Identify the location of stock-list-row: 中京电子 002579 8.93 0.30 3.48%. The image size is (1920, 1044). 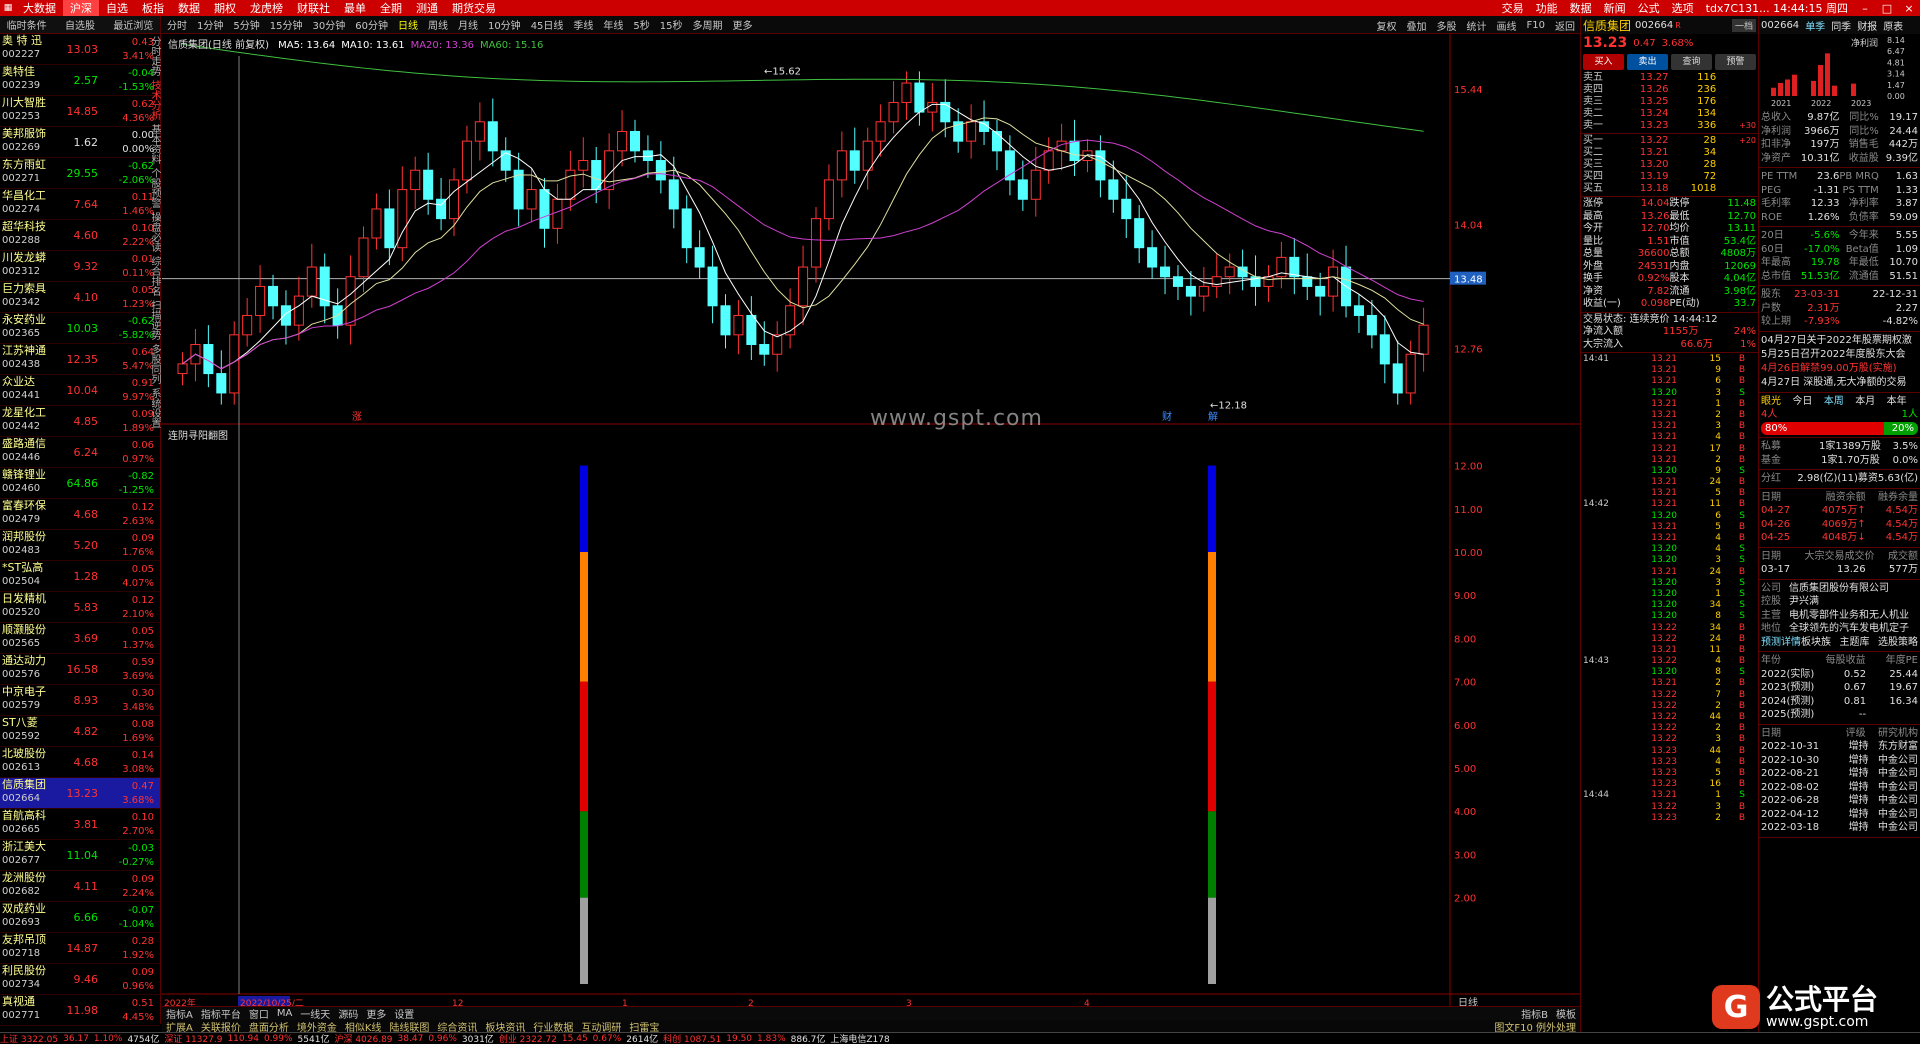
(80, 700).